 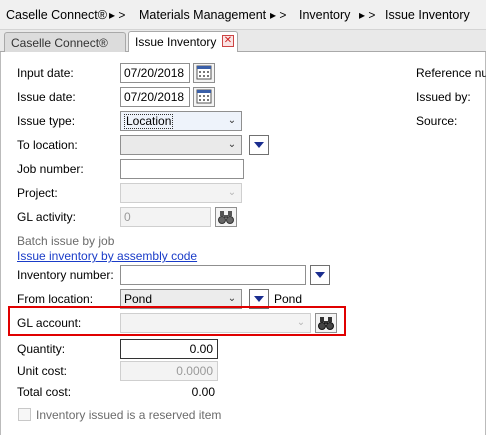 I want to click on tab-label: Issue Inventory, so click(x=176, y=42).